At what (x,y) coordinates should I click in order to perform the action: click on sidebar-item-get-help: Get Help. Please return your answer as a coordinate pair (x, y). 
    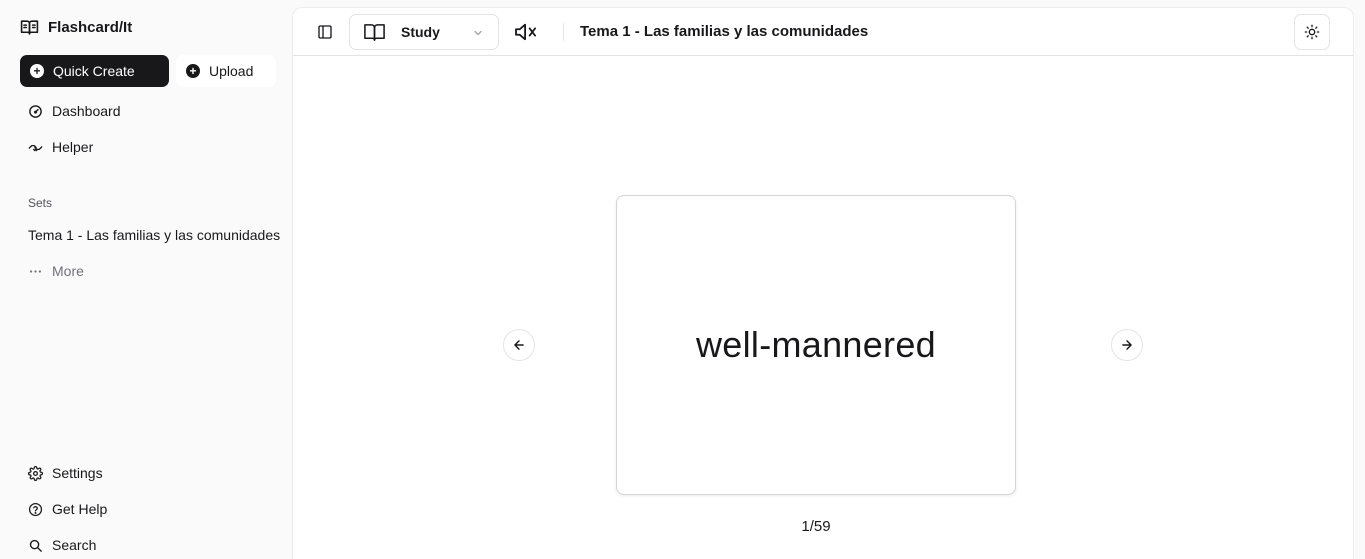
    Looking at the image, I should click on (148, 509).